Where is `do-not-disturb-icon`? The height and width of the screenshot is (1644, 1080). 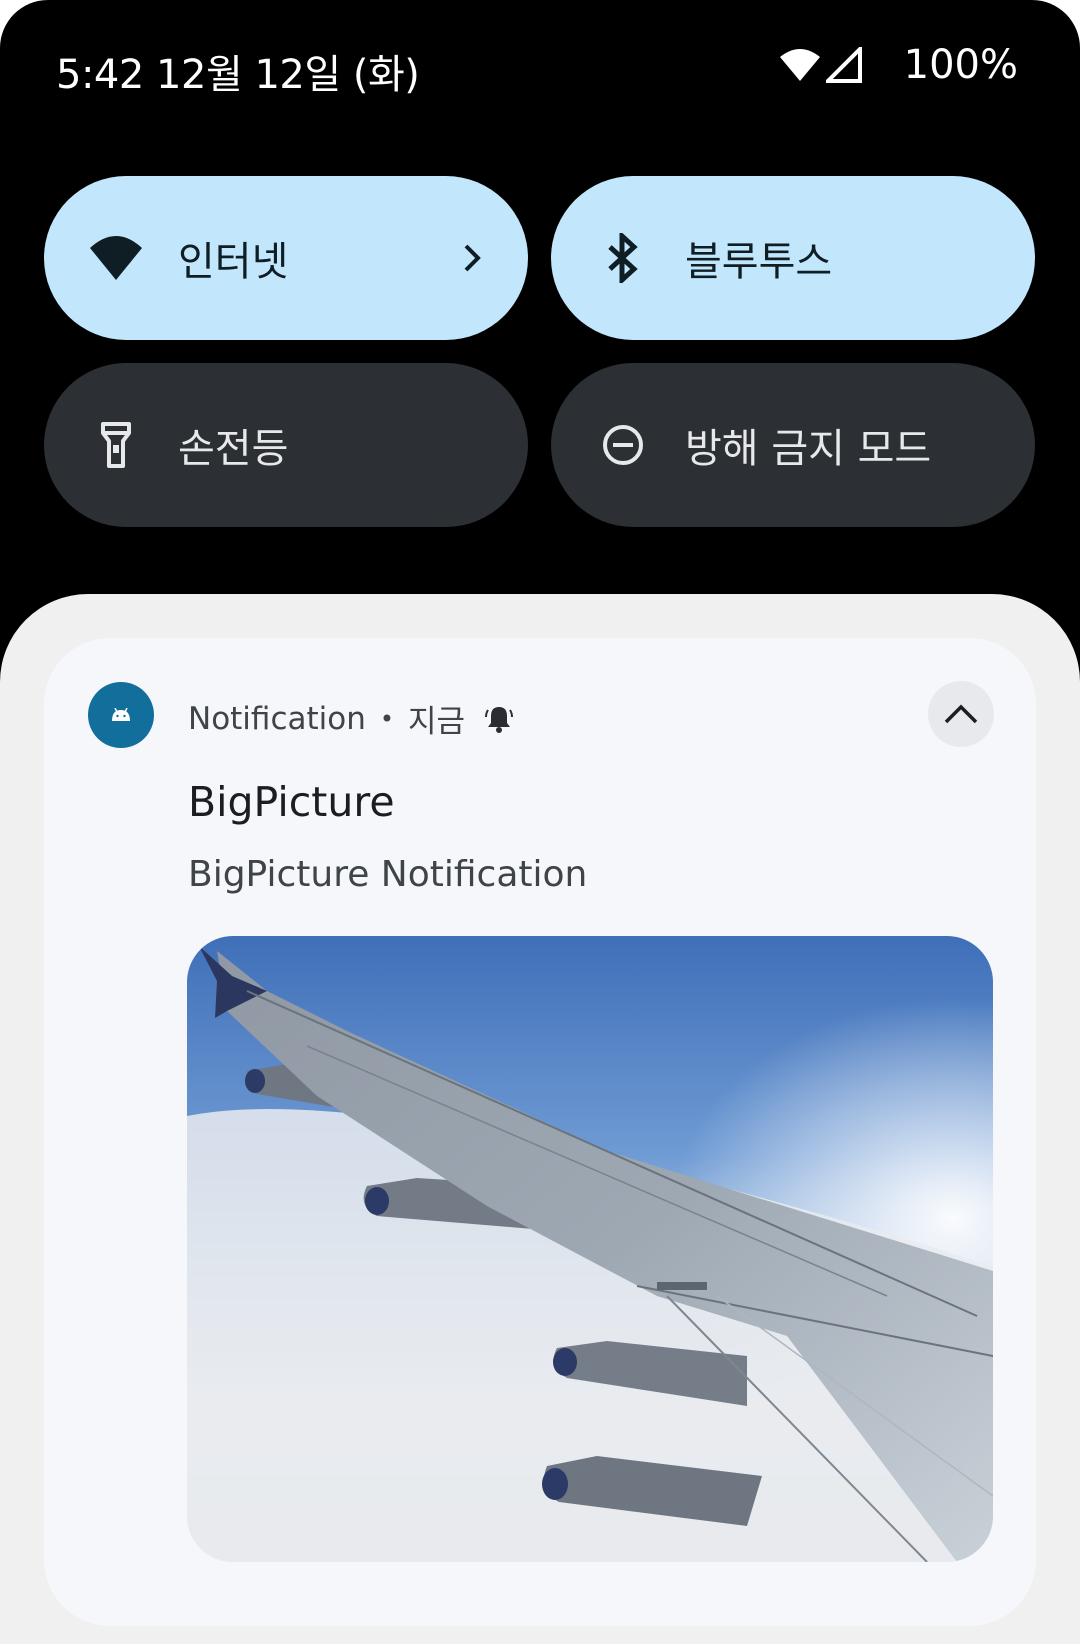 do-not-disturb-icon is located at coordinates (623, 445).